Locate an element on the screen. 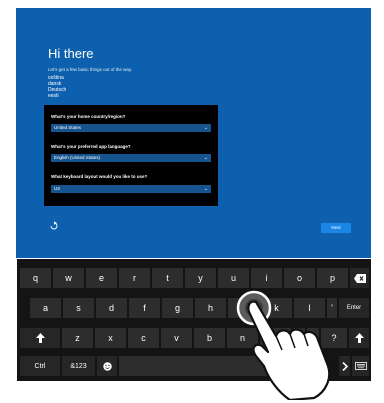 The height and width of the screenshot is (403, 384). app-language-question: What's your preferred app language? is located at coordinates (91, 146).